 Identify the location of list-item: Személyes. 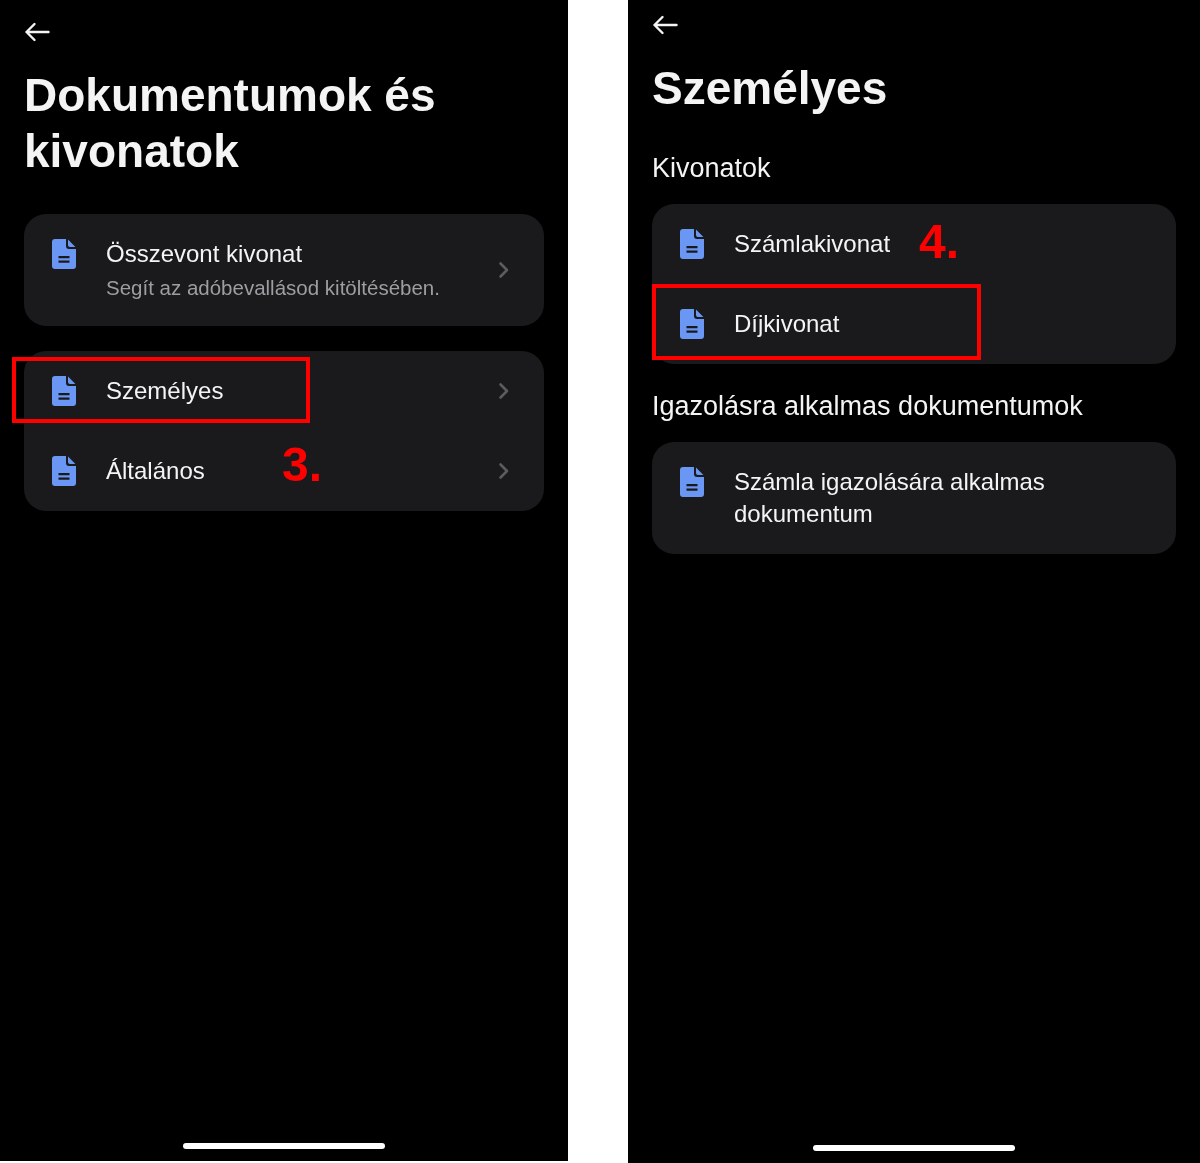
(138, 391).